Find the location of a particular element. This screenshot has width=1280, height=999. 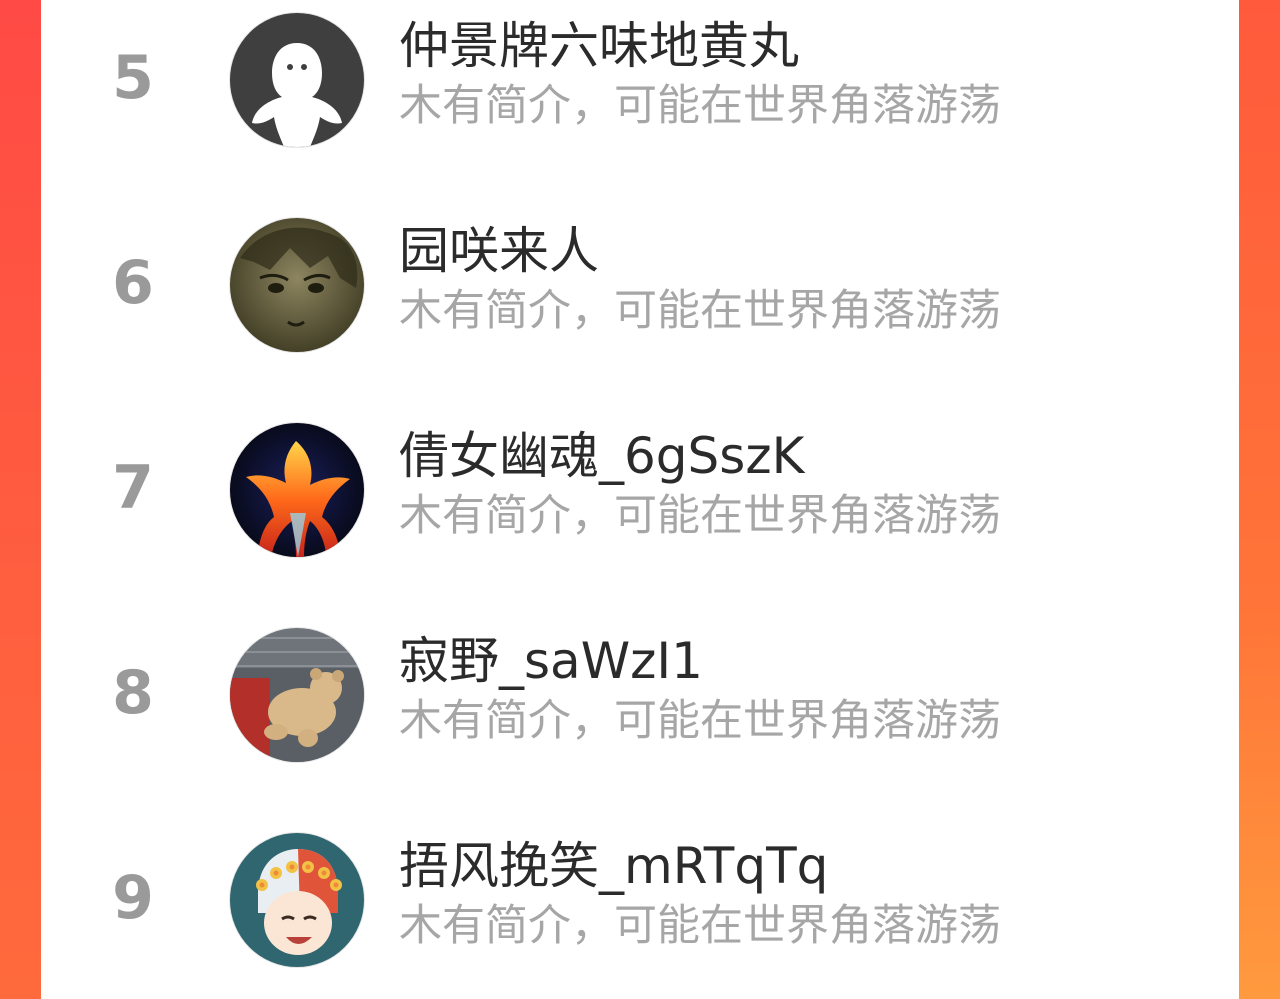

user-nickname: 倩女幽魂_6gSszK is located at coordinates (601, 456).